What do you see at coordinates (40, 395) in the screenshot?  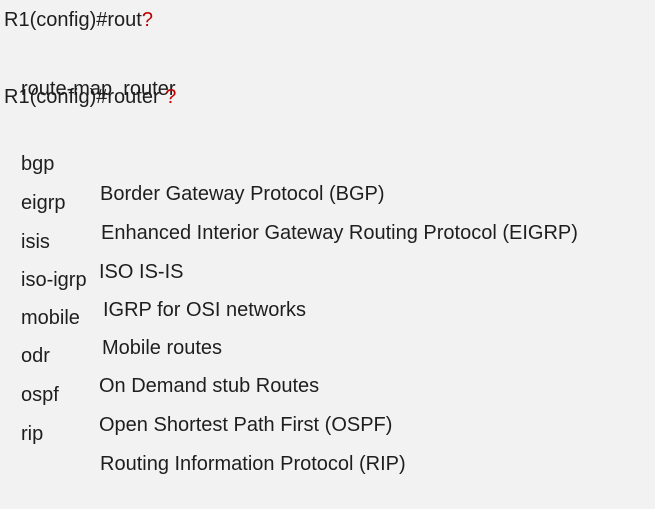 I see `command-keyword: ospf` at bounding box center [40, 395].